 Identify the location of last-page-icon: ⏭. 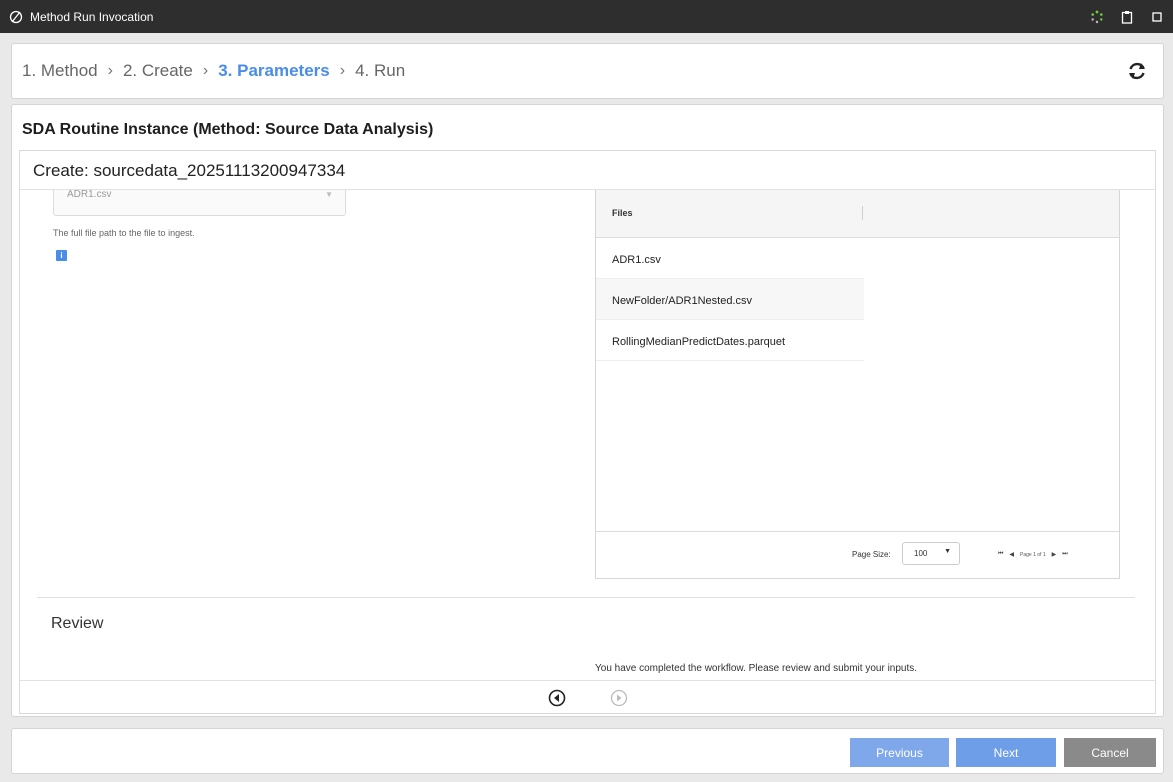
(1064, 554).